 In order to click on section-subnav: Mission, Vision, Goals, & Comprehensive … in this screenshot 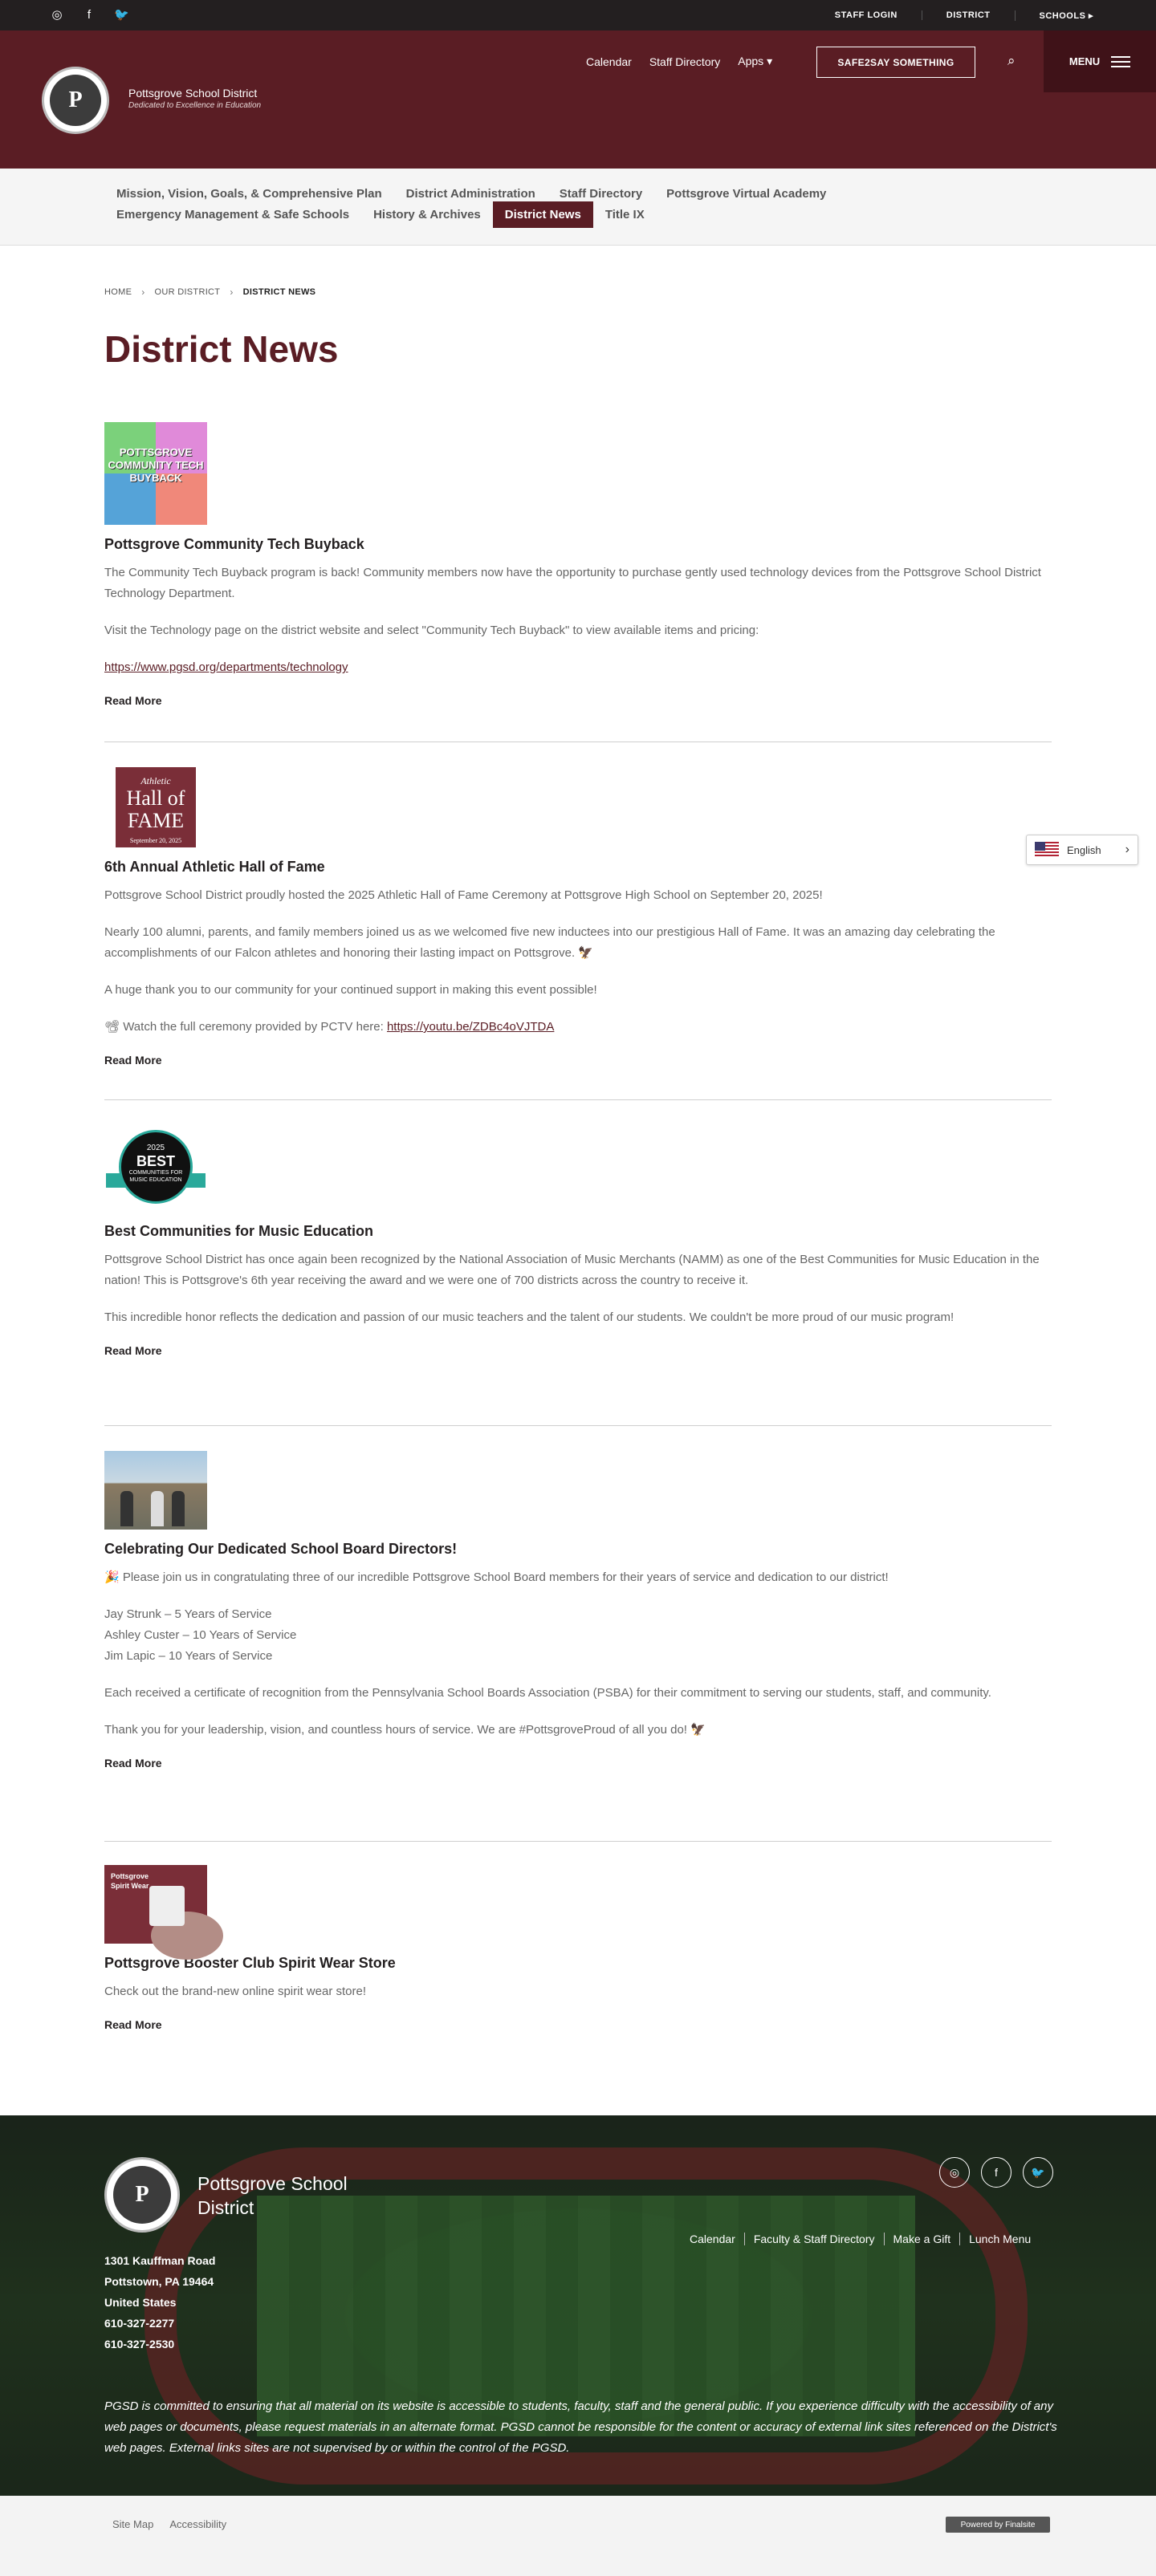, I will do `click(578, 208)`.